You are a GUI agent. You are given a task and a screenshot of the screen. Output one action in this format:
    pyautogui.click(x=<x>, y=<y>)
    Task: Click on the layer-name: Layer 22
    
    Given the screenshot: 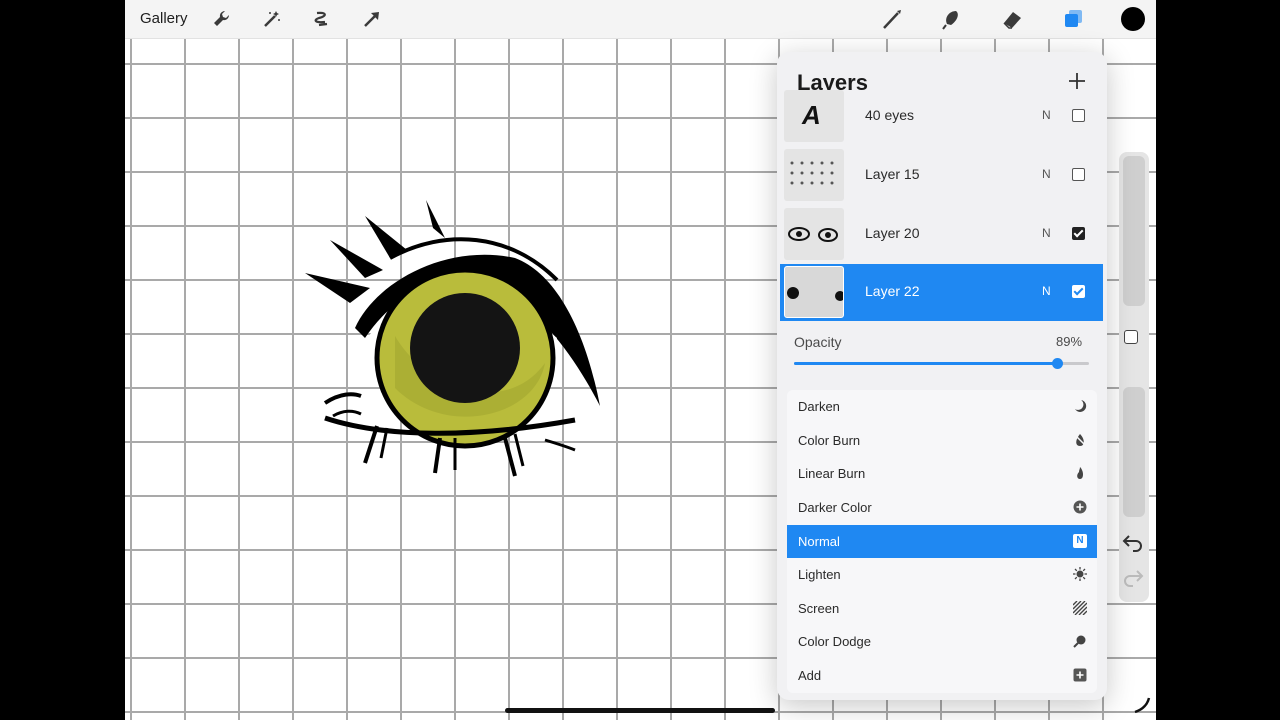 What is the action you would take?
    pyautogui.click(x=892, y=291)
    